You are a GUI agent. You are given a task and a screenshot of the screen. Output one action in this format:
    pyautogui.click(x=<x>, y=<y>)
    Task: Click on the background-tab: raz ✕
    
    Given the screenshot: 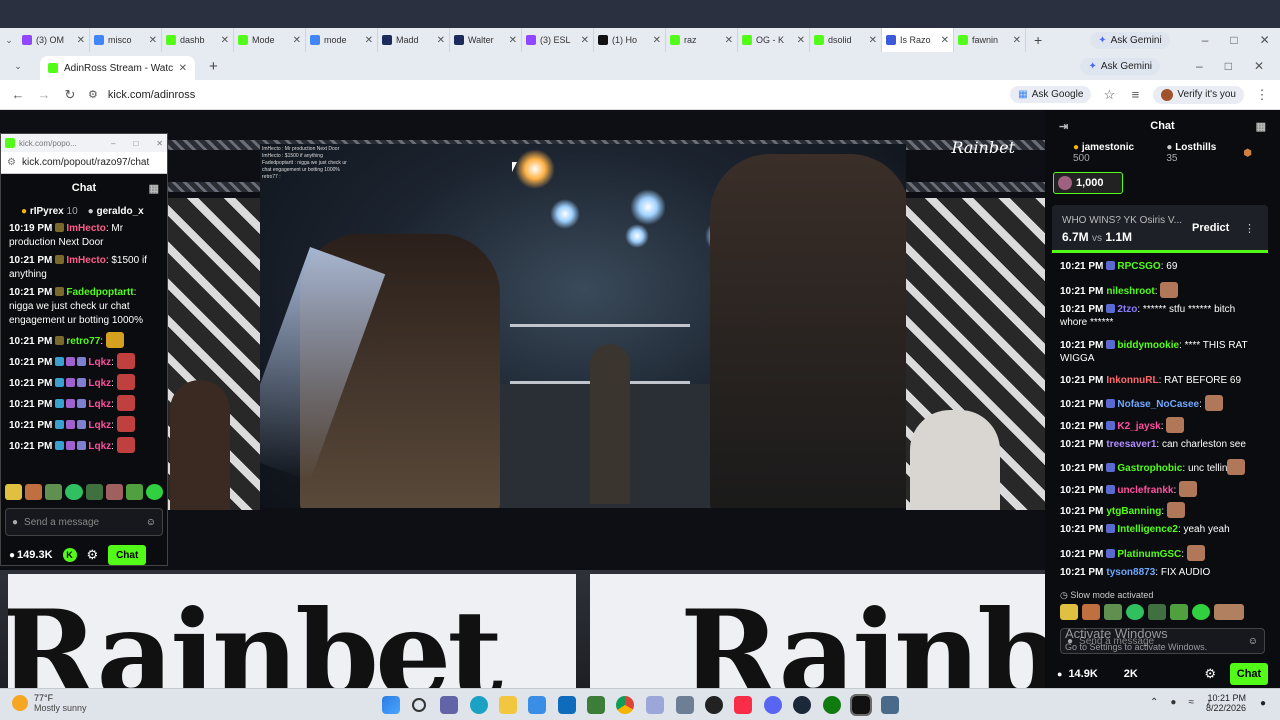 What is the action you would take?
    pyautogui.click(x=702, y=40)
    